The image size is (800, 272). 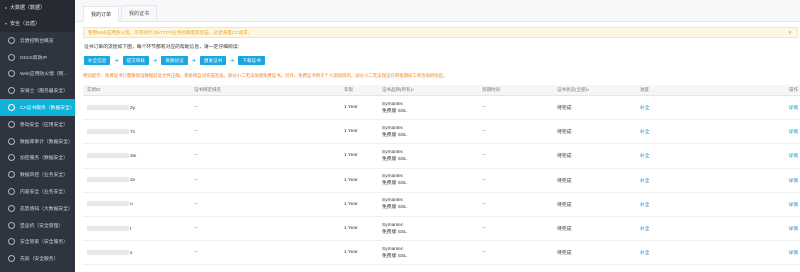 What do you see at coordinates (133, 132) in the screenshot?
I see `instance-id-suffix: 7x` at bounding box center [133, 132].